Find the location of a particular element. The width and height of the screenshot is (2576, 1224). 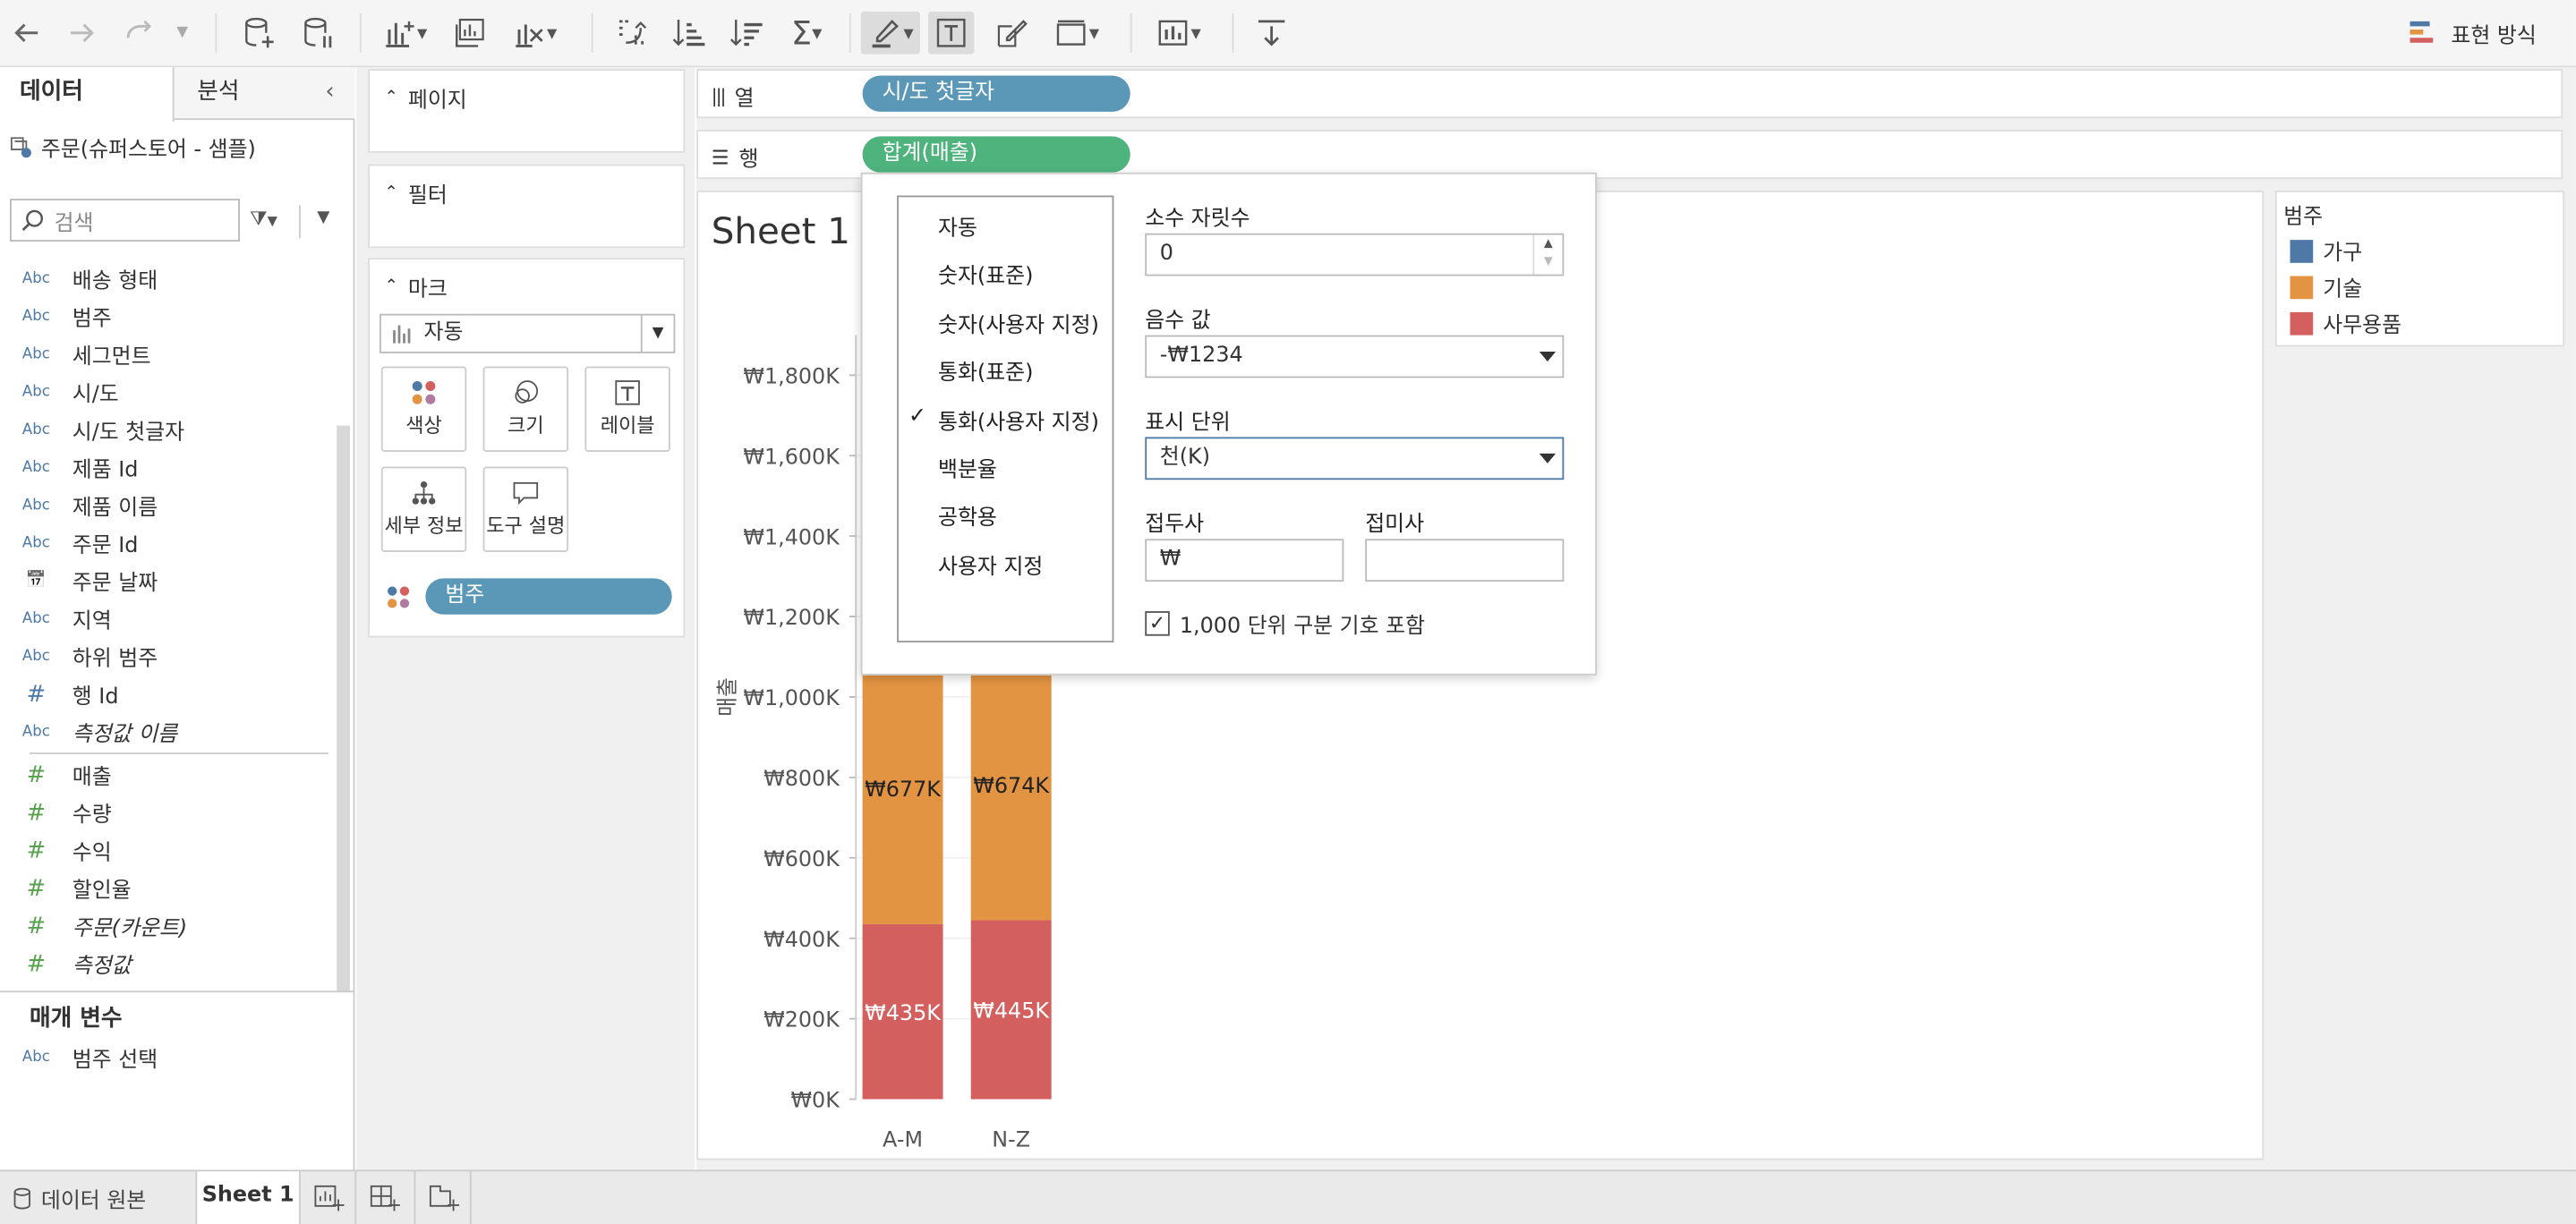

field-item: # 주문(카운트) is located at coordinates (168, 926).